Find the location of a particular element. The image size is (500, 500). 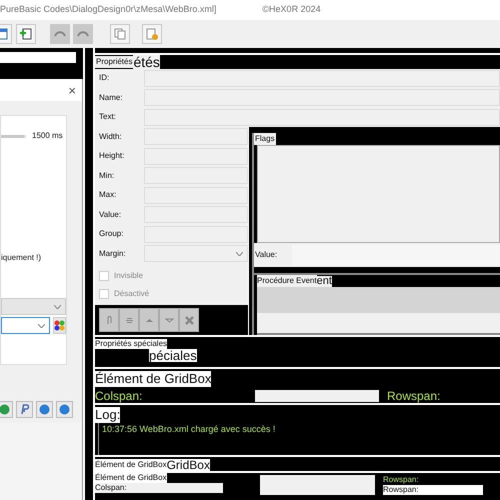

paperclip-icon is located at coordinates (109, 320).